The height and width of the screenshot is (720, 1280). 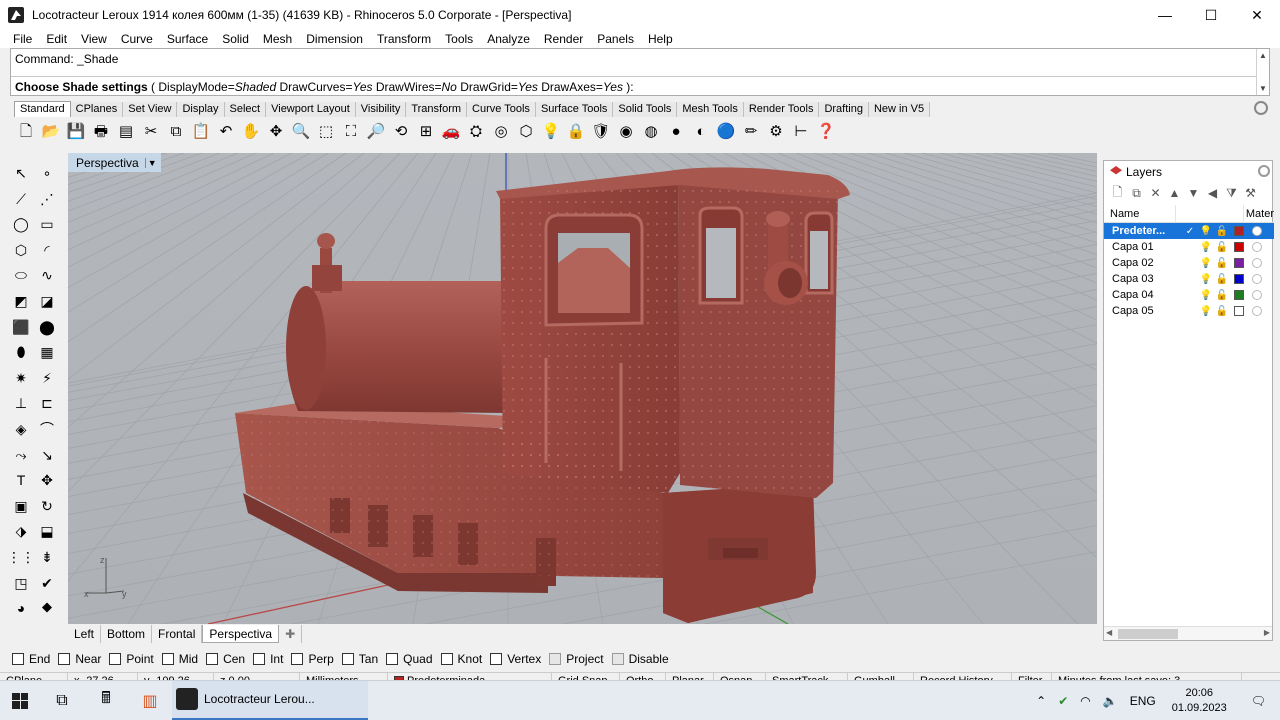 I want to click on circle-icon: ◯, so click(x=21, y=224).